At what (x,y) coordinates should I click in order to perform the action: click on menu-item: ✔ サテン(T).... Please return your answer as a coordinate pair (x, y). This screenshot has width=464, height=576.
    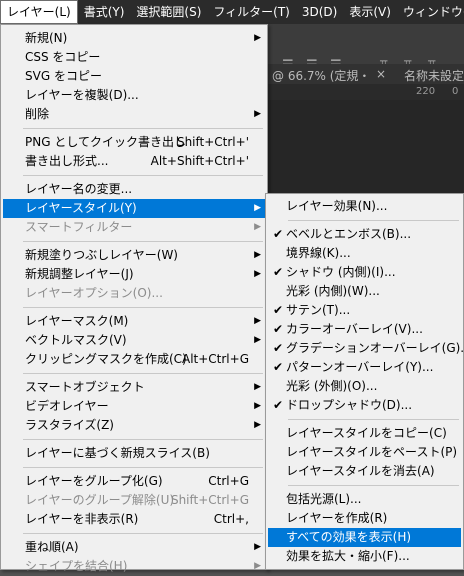
    Looking at the image, I should click on (364, 310).